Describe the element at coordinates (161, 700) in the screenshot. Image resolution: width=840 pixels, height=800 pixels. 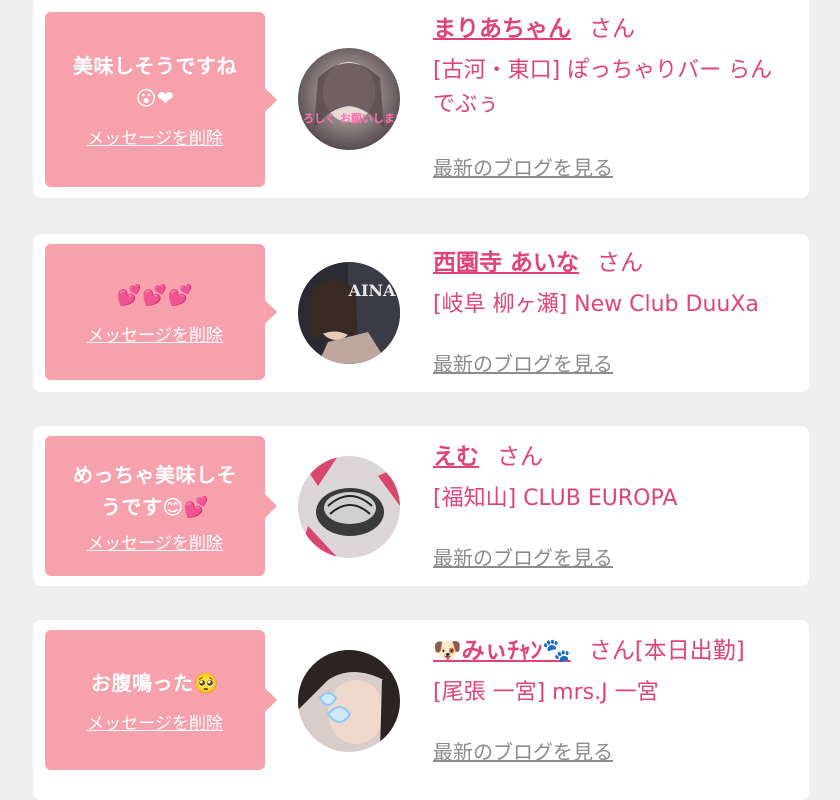
I see `message-bubble: お腹鳴った🥺 メッセージを削除` at that location.